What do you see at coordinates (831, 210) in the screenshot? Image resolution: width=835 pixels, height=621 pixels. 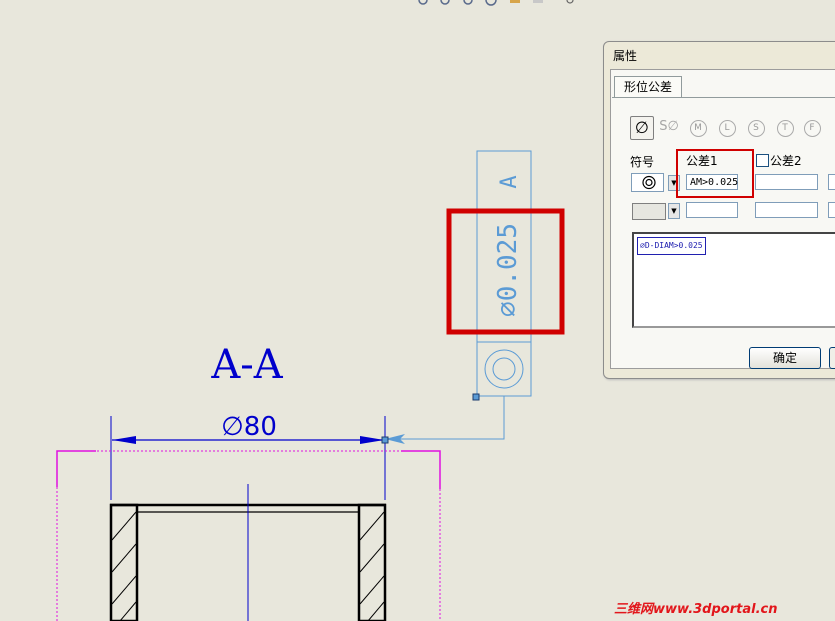 I see `second-datum-field` at bounding box center [831, 210].